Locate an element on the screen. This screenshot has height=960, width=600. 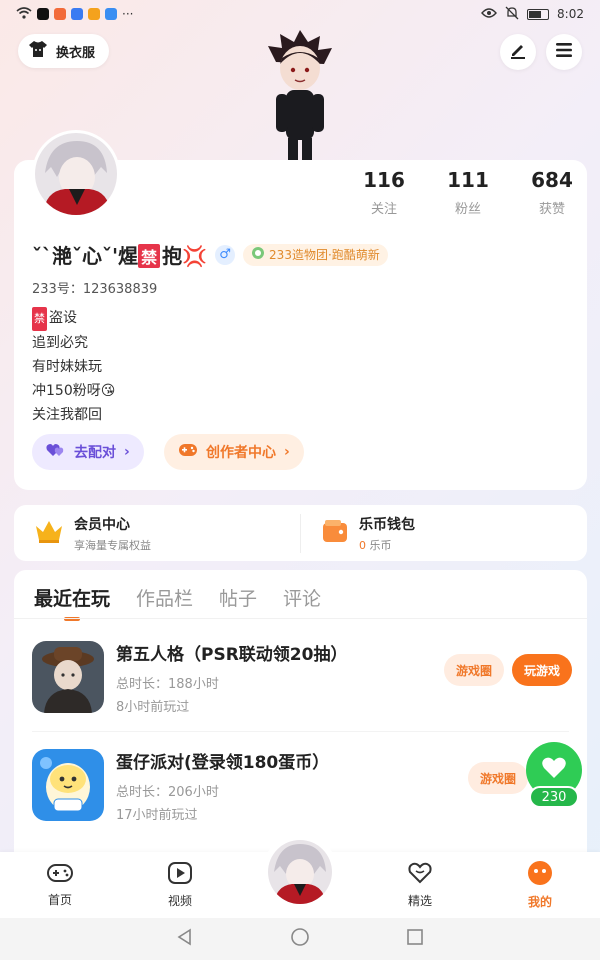
divider is located at coordinates (300, 618).